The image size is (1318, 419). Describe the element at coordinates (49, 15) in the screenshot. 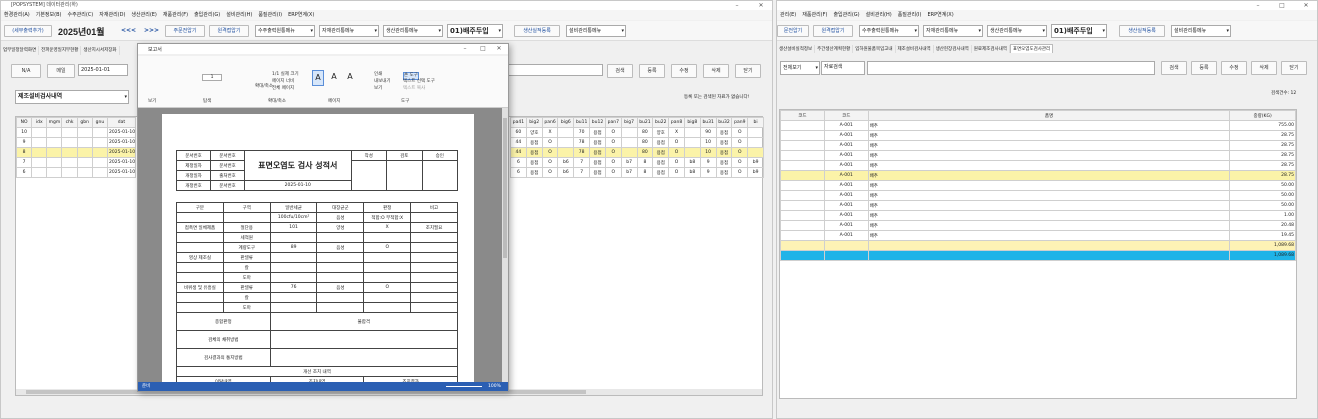

I see `menu-item: 기본정보(B)` at that location.